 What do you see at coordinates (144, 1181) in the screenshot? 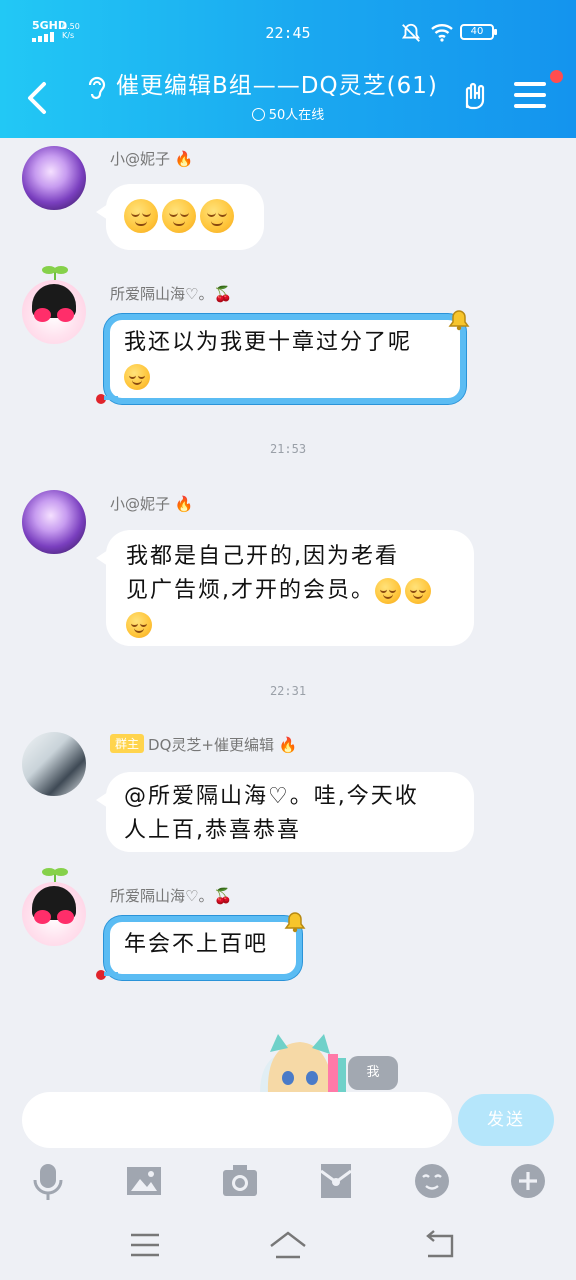
I see `image-icon` at bounding box center [144, 1181].